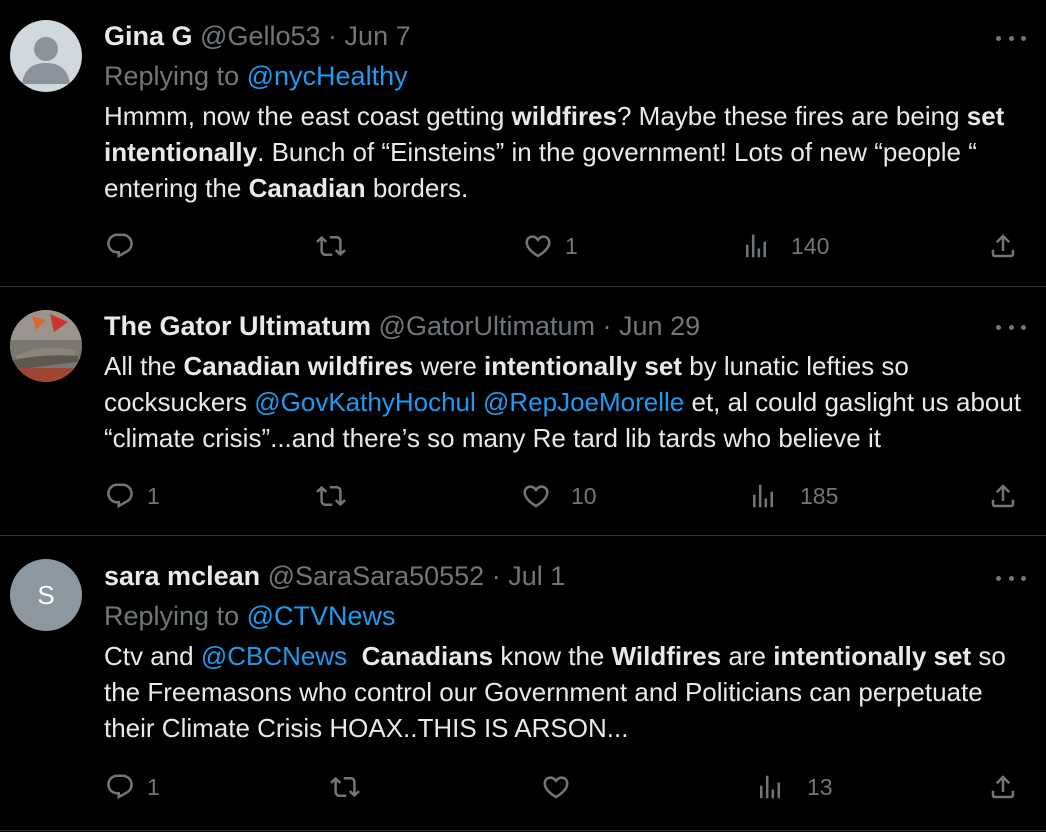 The height and width of the screenshot is (832, 1046). What do you see at coordinates (747, 656) in the screenshot?
I see `text-segment: are` at bounding box center [747, 656].